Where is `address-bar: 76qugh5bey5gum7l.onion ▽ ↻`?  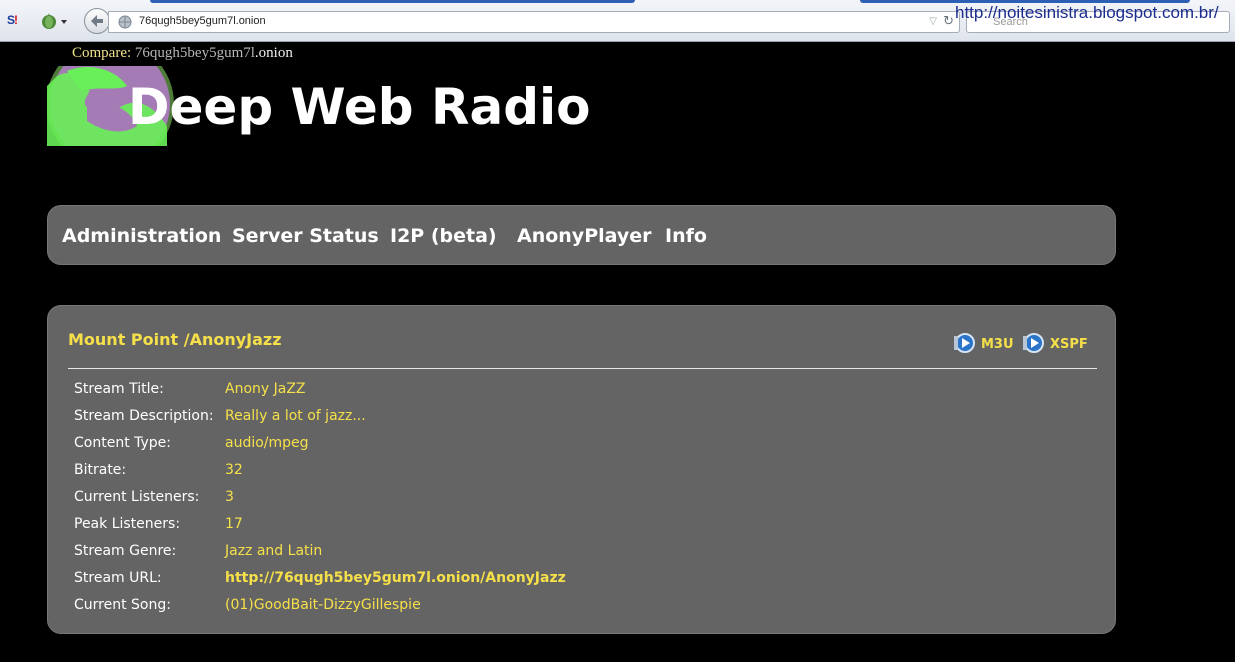 address-bar: 76qugh5bey5gum7l.onion ▽ ↻ is located at coordinates (534, 22).